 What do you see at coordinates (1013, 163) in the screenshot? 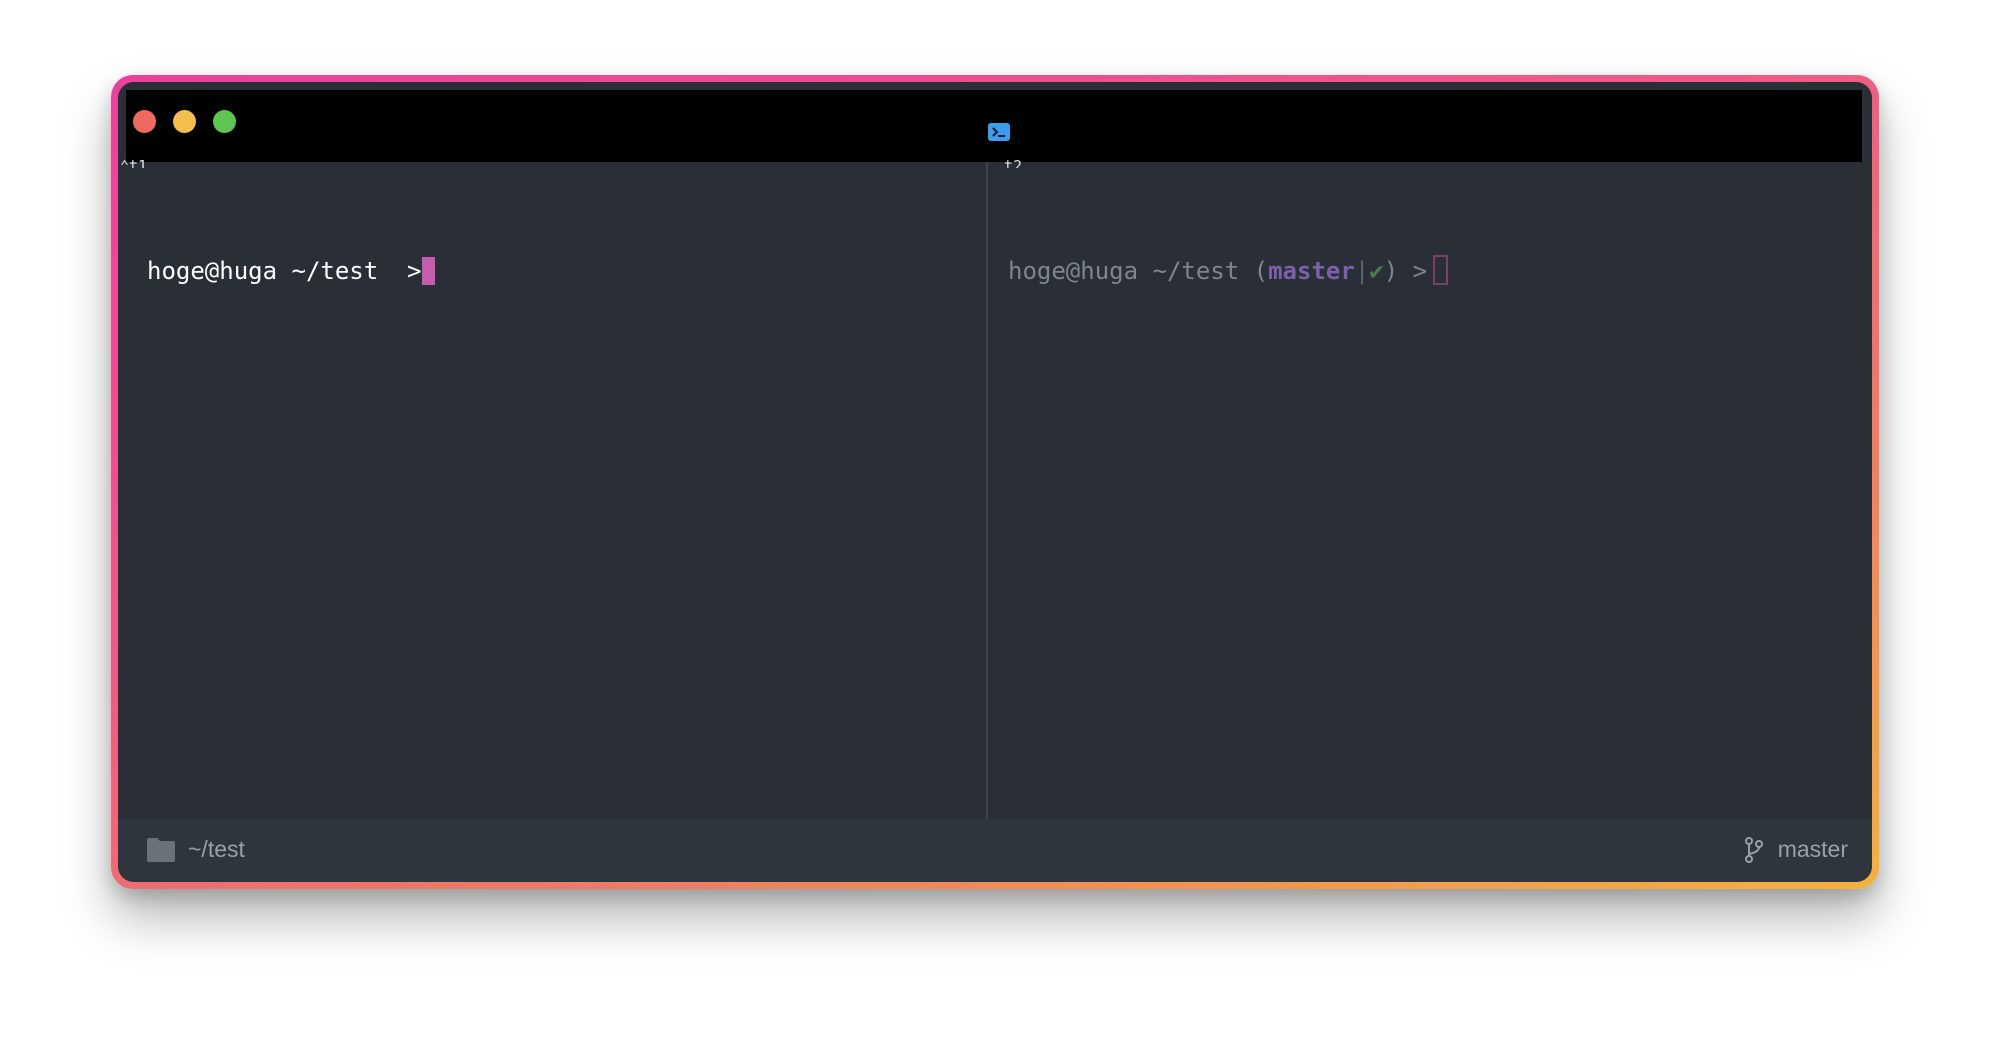
I see `pane-tag: t2` at bounding box center [1013, 163].